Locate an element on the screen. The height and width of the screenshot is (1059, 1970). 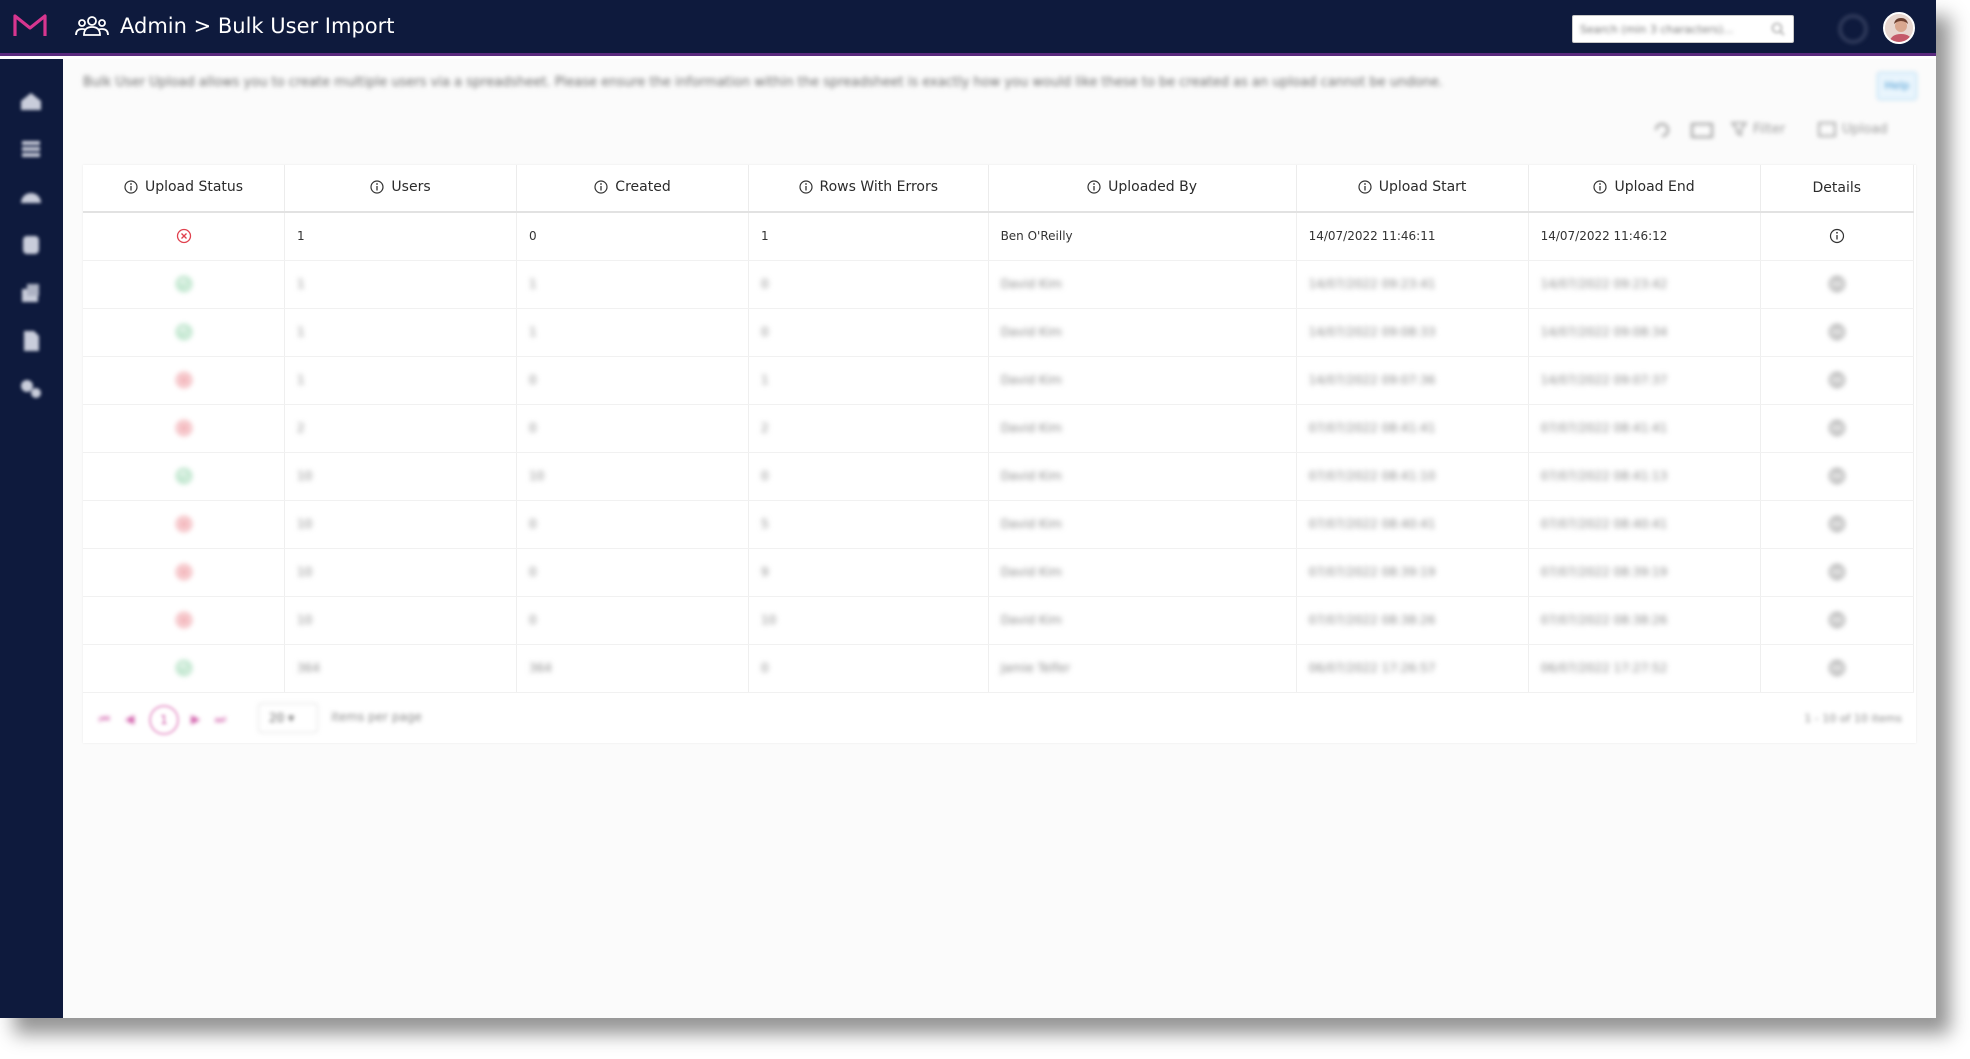
sidebar-item-list-icon is located at coordinates (31, 149).